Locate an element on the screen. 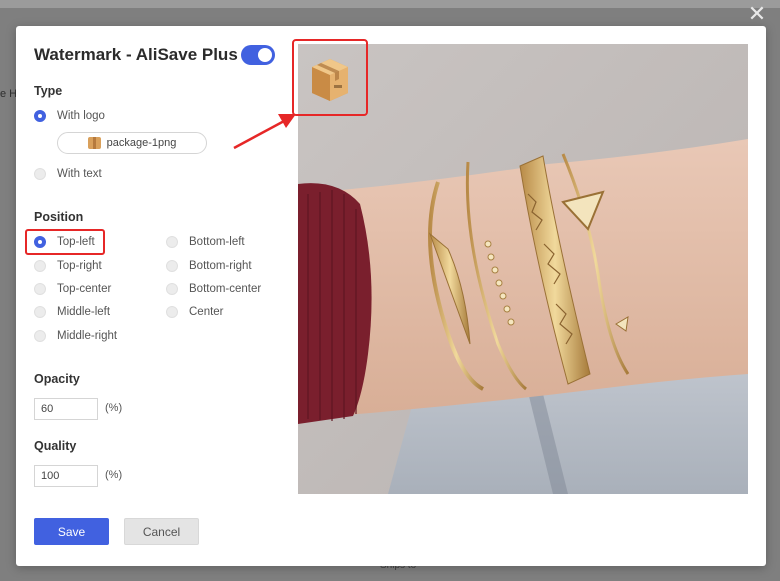 The width and height of the screenshot is (780, 581). type-section-label: Type is located at coordinates (48, 91).